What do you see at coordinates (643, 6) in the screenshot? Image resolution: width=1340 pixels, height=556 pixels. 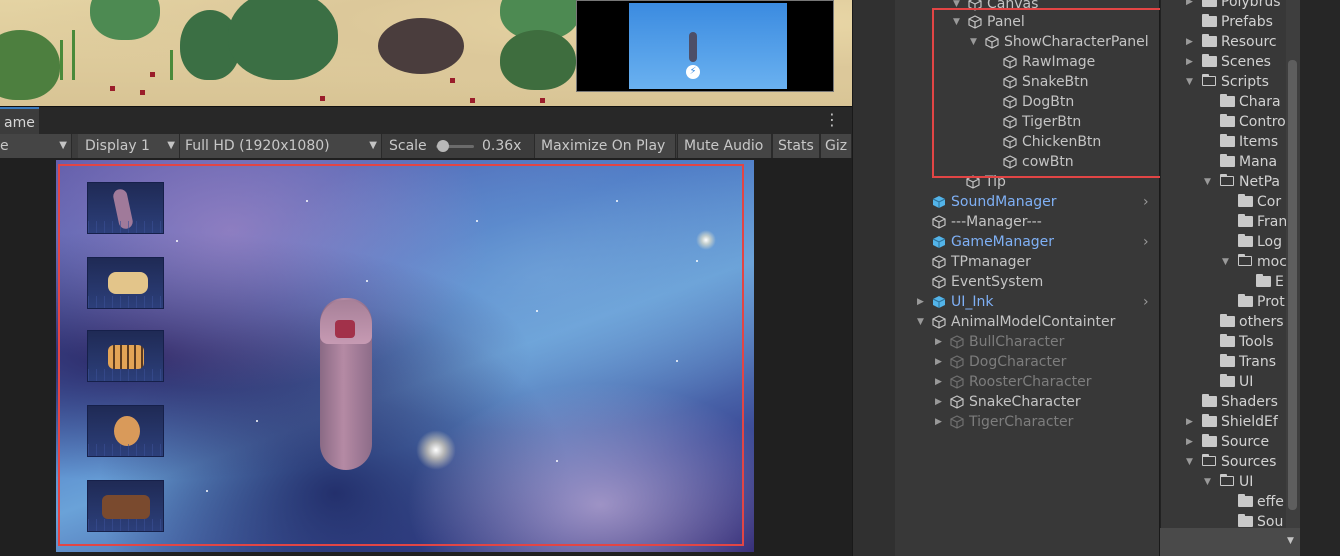 I see `project-folder-polybrush: ▶ Polybrus` at bounding box center [643, 6].